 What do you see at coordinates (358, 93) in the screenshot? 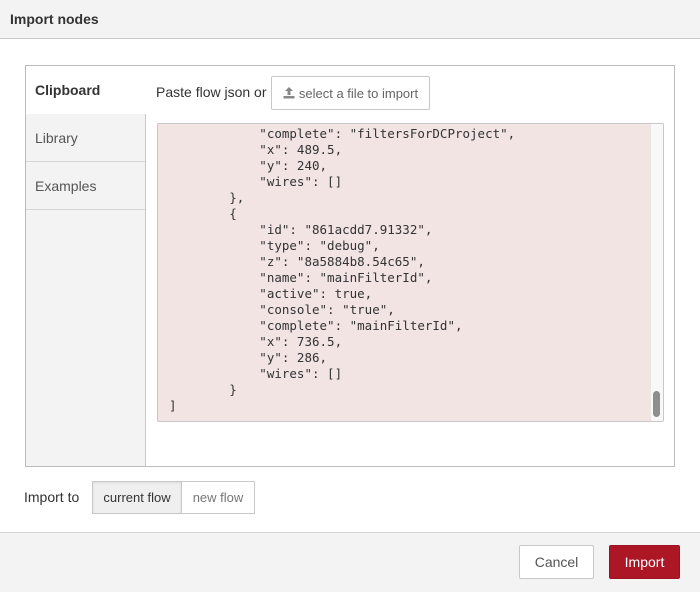
I see `select-file-label: select a file to import` at bounding box center [358, 93].